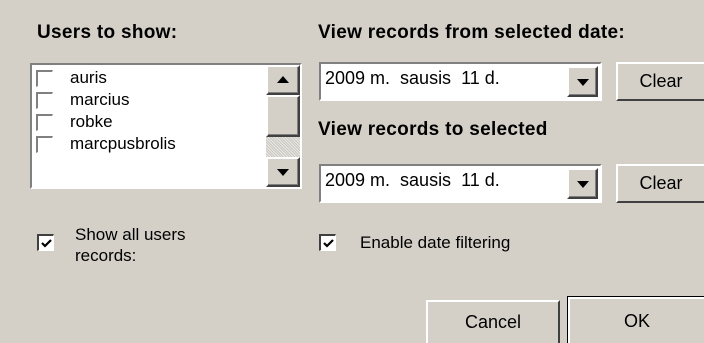 This screenshot has width=704, height=343. What do you see at coordinates (130, 234) in the screenshot?
I see `show-all-label-line1: Show all users` at bounding box center [130, 234].